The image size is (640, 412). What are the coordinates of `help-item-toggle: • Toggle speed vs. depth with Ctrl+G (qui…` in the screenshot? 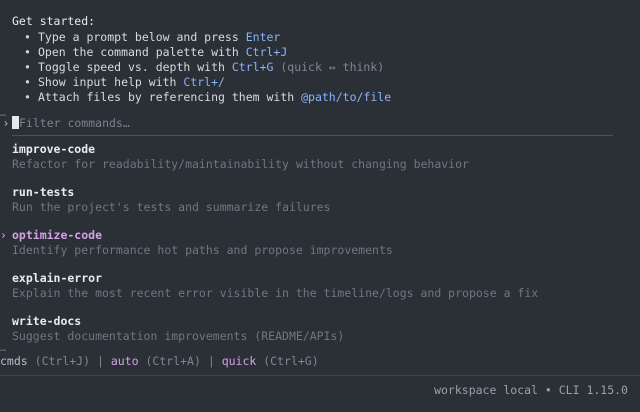 It's located at (207, 67).